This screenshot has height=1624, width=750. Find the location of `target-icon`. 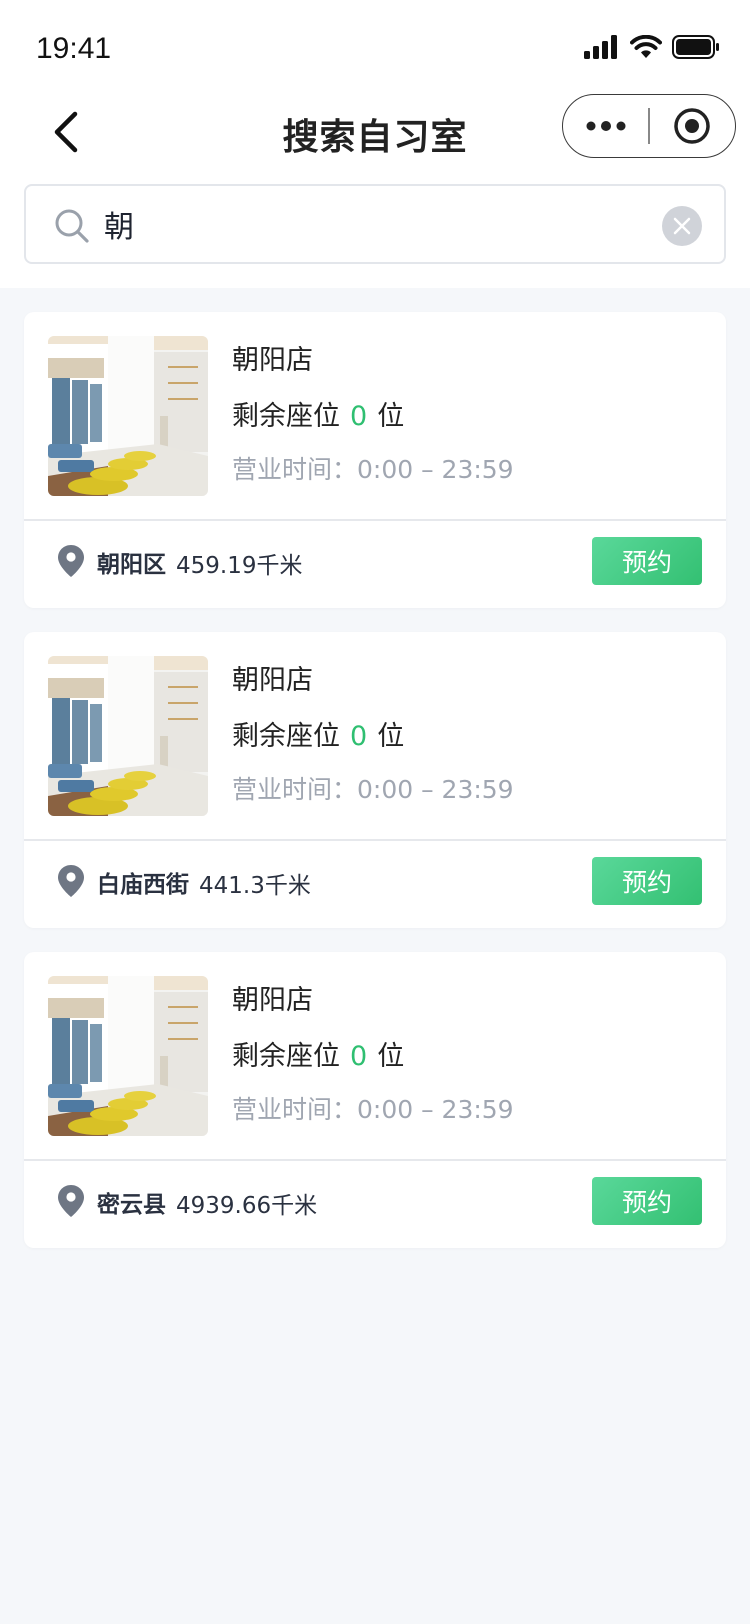

target-icon is located at coordinates (692, 126).